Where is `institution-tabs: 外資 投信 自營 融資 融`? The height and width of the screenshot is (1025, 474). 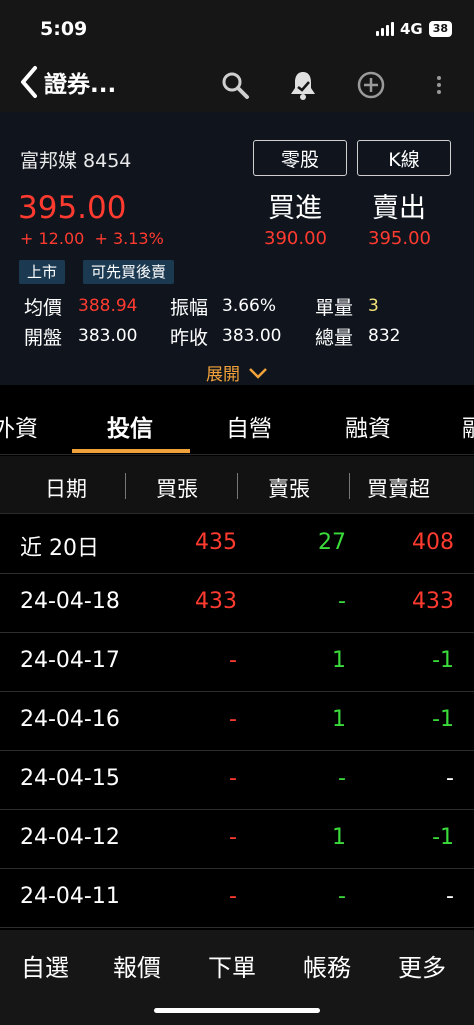 institution-tabs: 外資 投信 自營 融資 融 is located at coordinates (237, 424).